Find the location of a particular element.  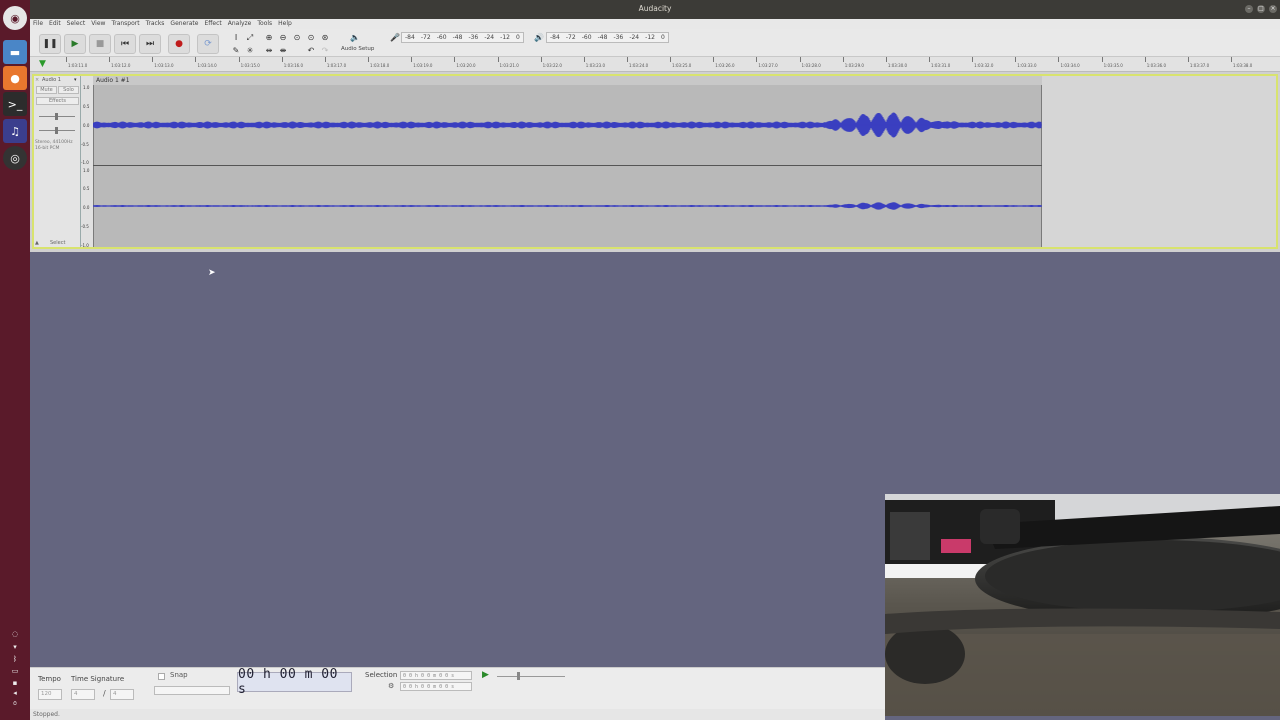

mute-button: Mute is located at coordinates (46, 90).